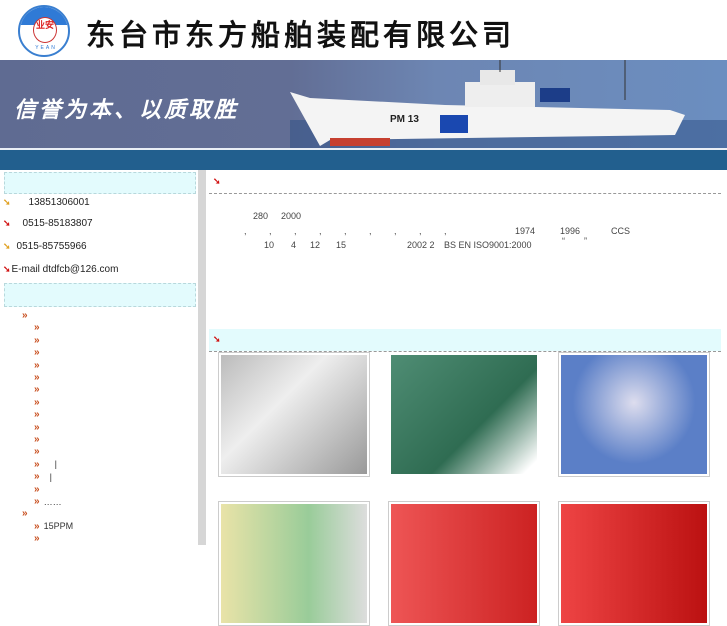  Describe the element at coordinates (465, 193) in the screenshot. I see `divider` at that location.